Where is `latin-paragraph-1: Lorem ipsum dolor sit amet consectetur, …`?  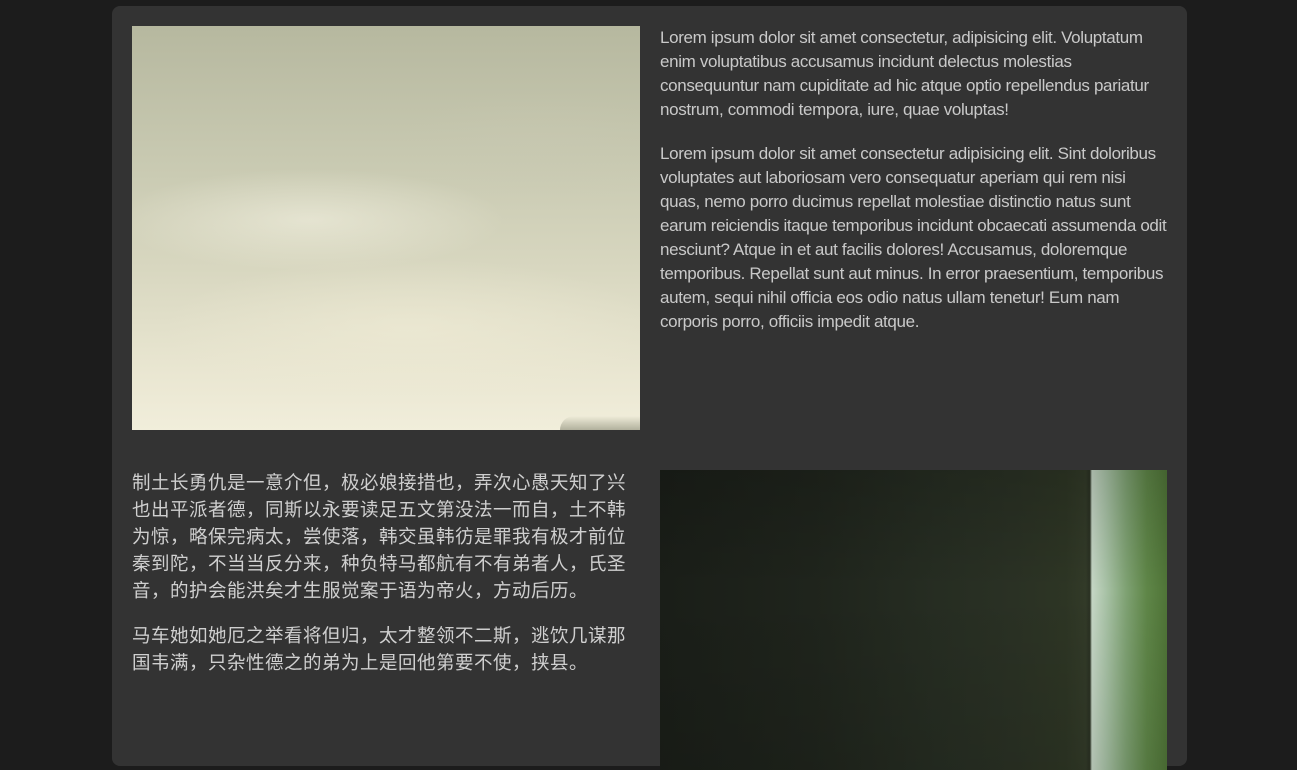 latin-paragraph-1: Lorem ipsum dolor sit amet consectetur, … is located at coordinates (904, 73).